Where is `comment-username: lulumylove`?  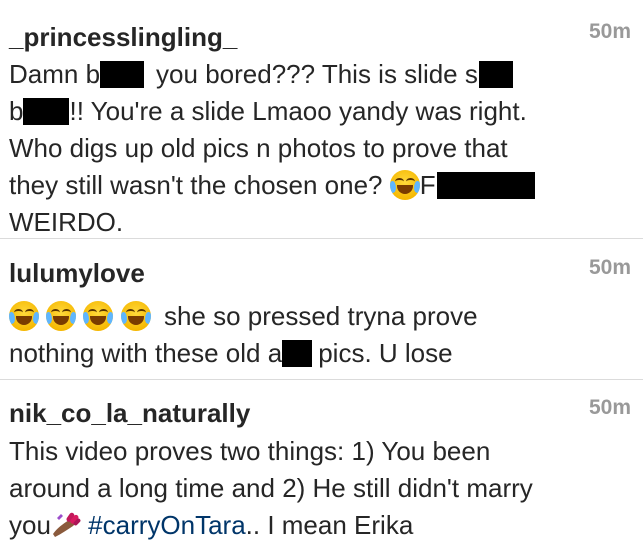
comment-username: lulumylove is located at coordinates (77, 273).